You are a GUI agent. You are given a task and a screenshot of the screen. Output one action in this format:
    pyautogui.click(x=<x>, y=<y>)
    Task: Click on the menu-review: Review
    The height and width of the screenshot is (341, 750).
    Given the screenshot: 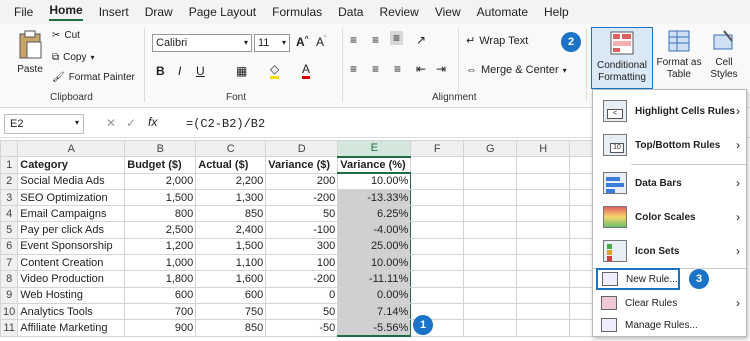 What is the action you would take?
    pyautogui.click(x=398, y=12)
    